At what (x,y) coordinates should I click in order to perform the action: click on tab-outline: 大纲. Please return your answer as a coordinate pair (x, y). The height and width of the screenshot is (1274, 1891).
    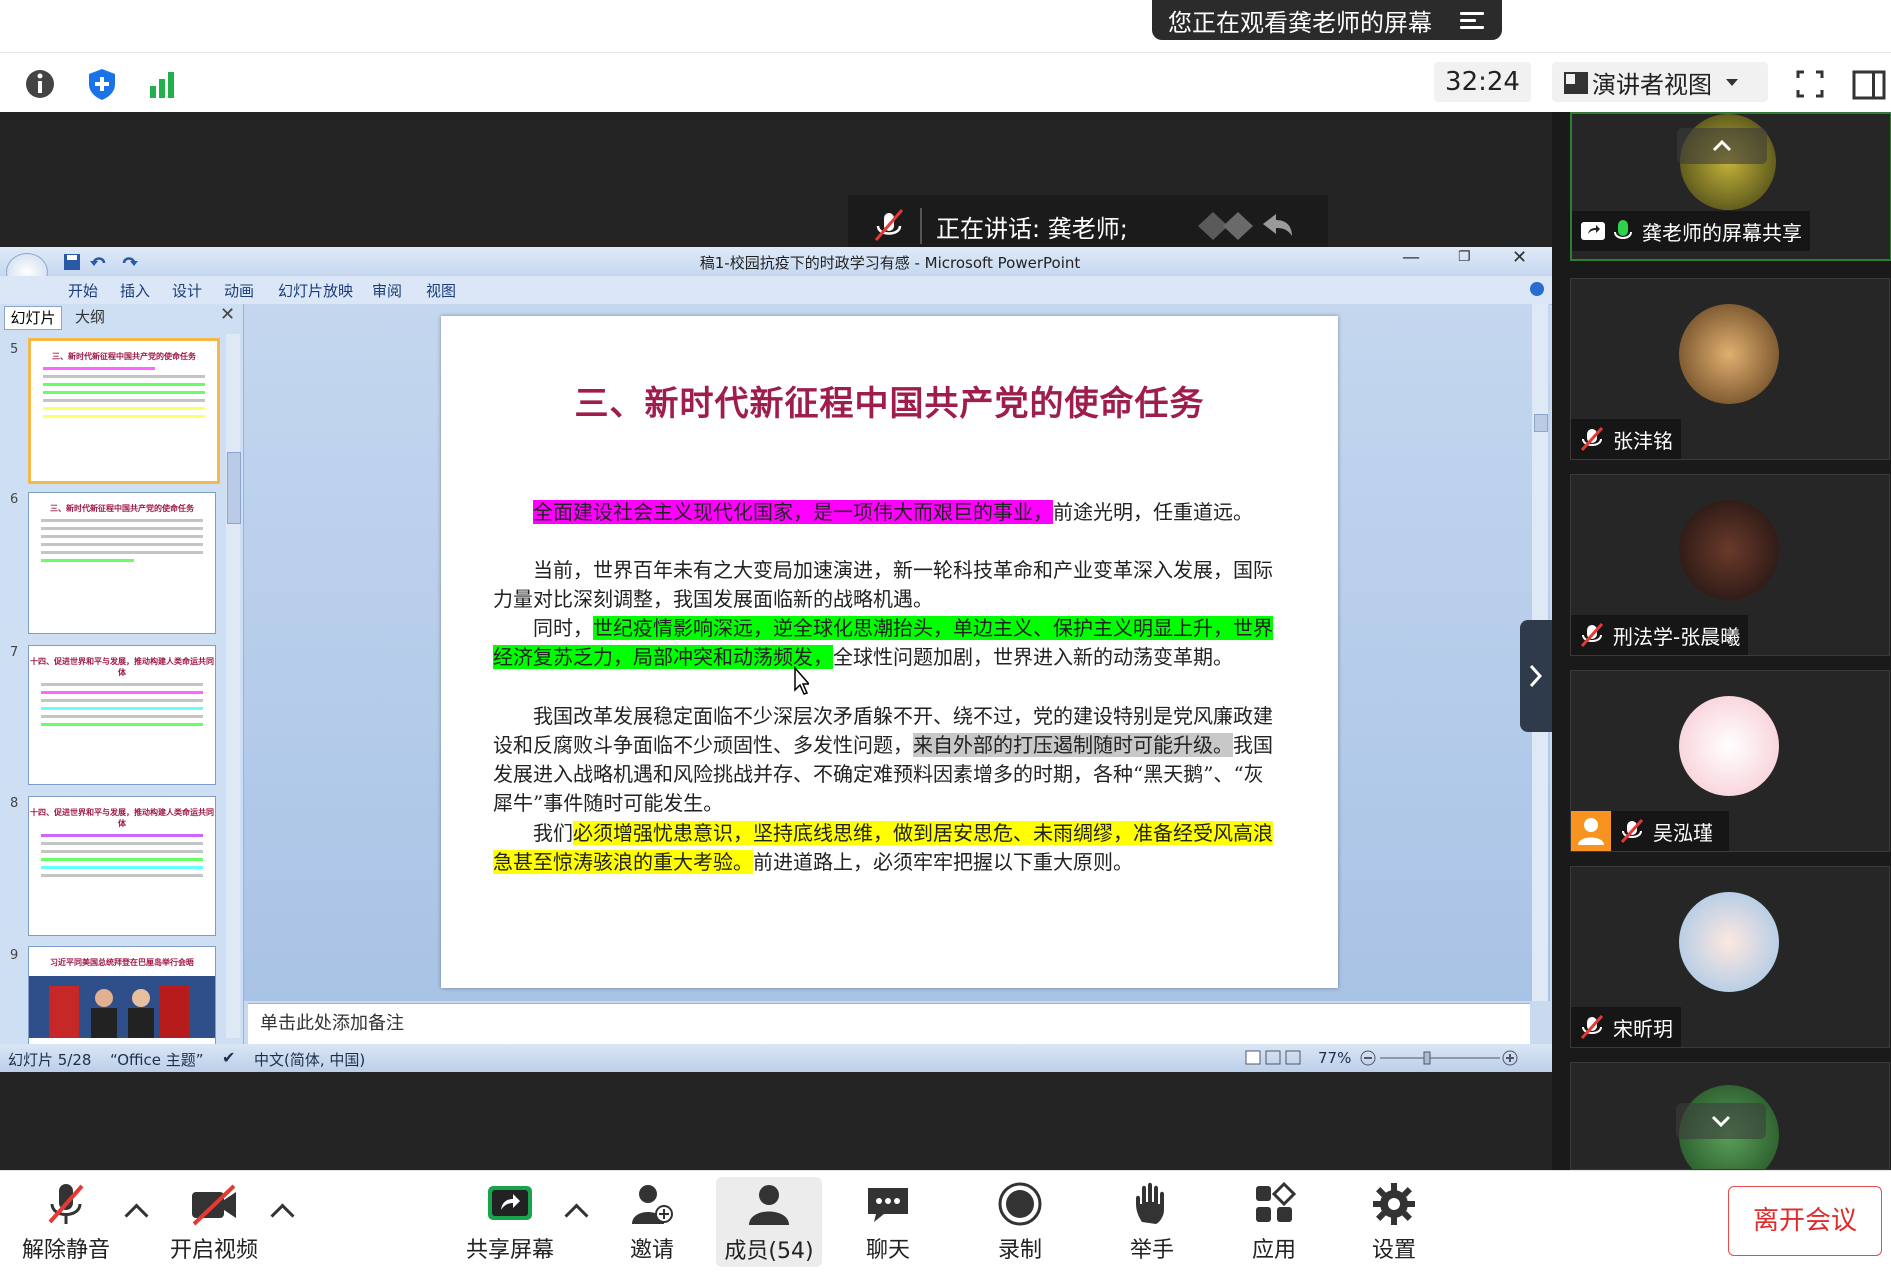
    Looking at the image, I should click on (90, 317).